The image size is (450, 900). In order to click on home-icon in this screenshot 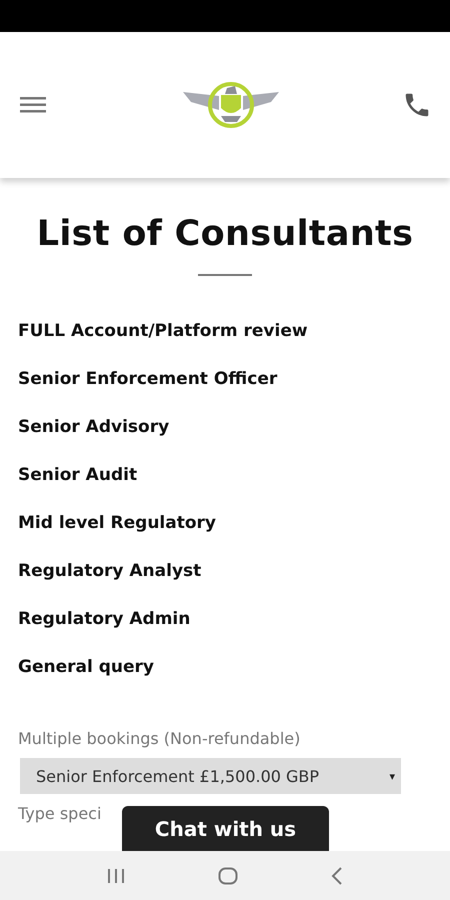, I will do `click(228, 875)`.